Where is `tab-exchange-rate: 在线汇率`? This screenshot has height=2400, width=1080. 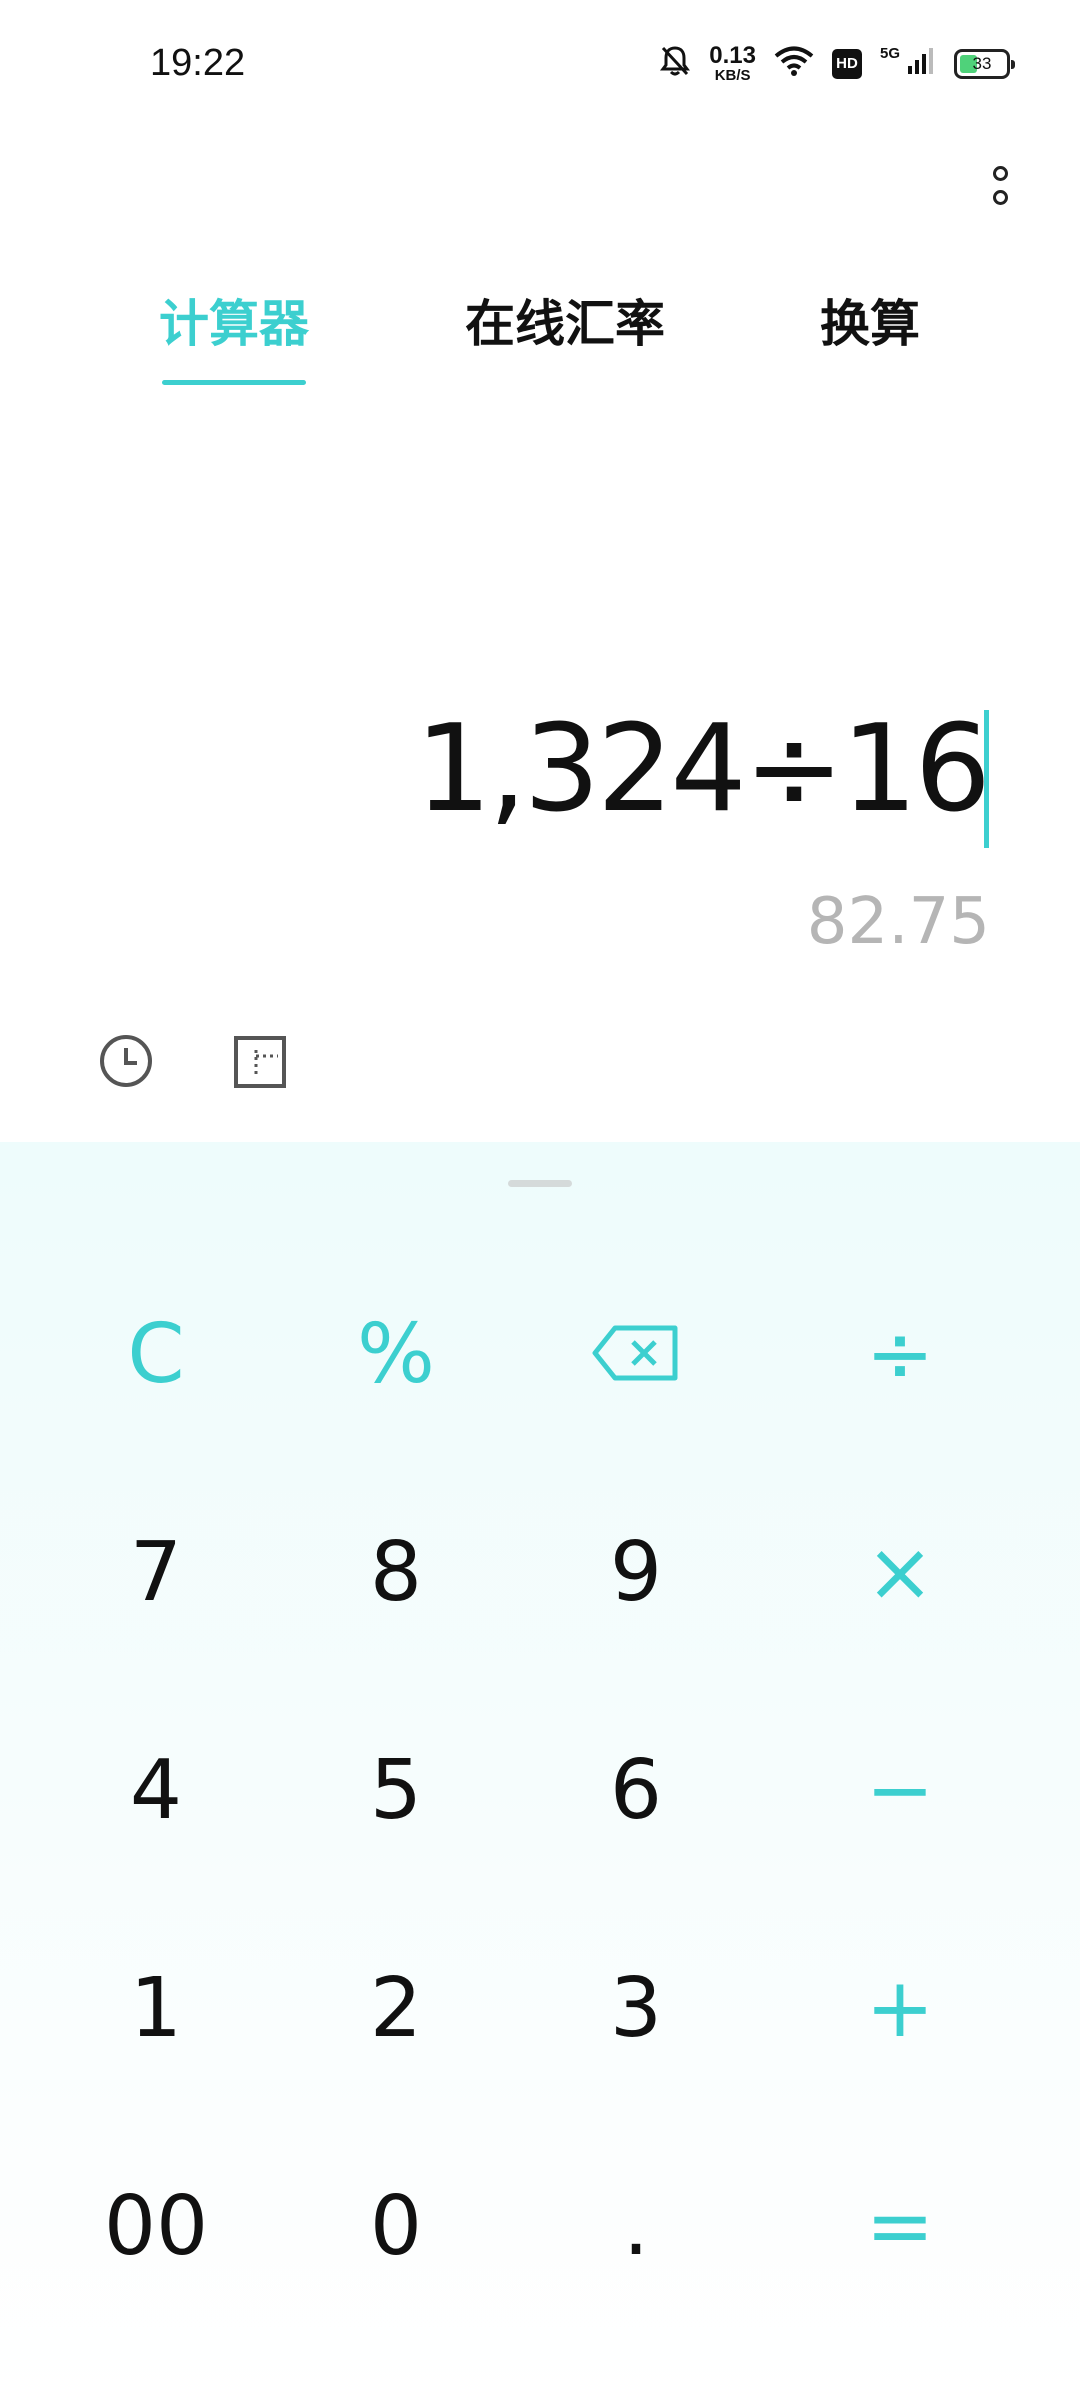 tab-exchange-rate: 在线汇率 is located at coordinates (565, 320).